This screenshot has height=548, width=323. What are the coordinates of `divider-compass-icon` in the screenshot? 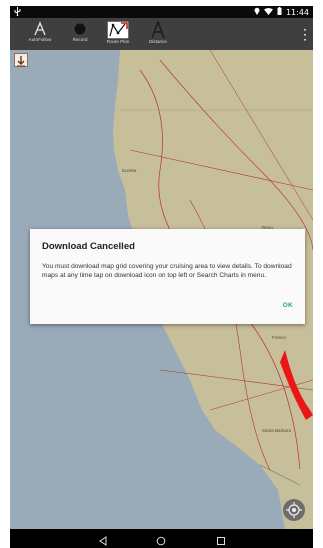 It's located at (158, 30).